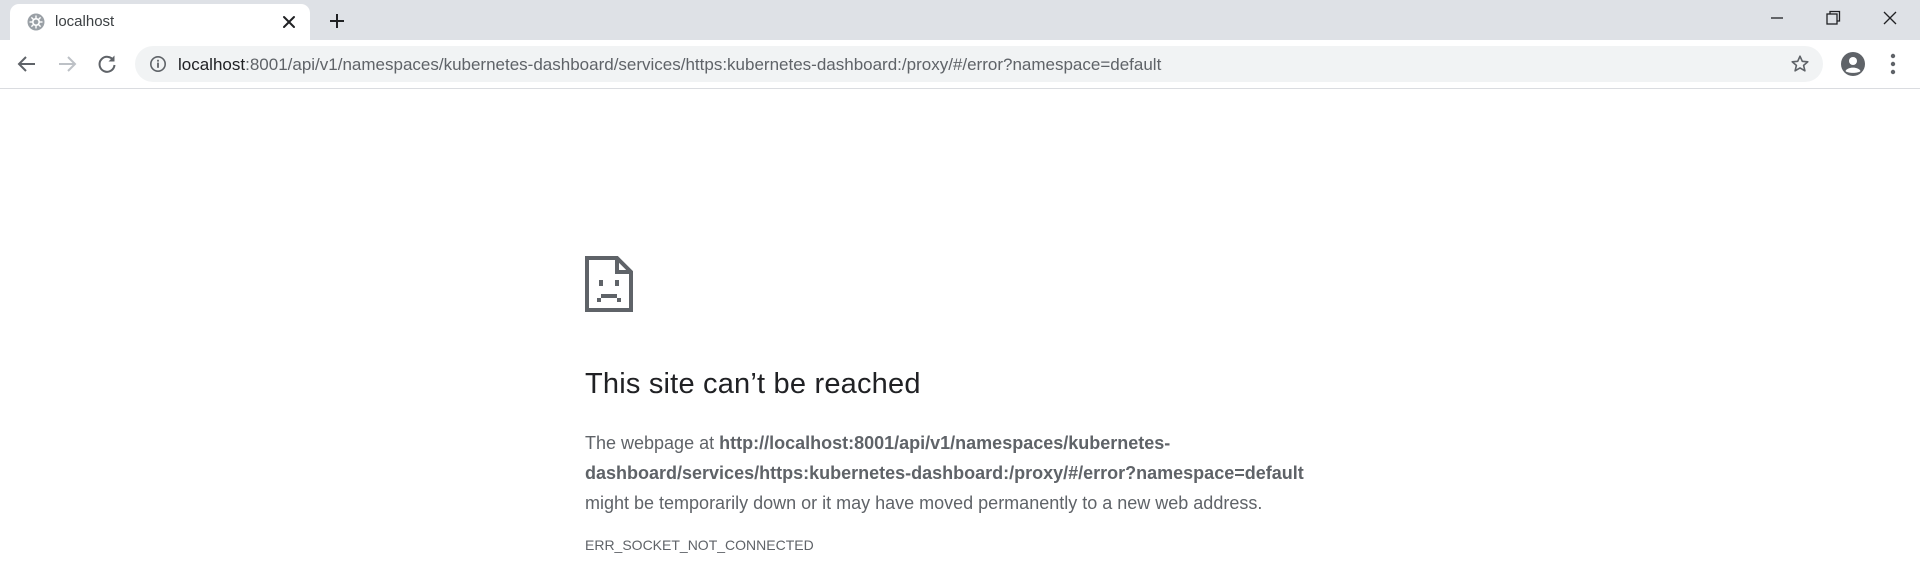 The image size is (1920, 565). Describe the element at coordinates (1800, 64) in the screenshot. I see `bookmark-star-icon` at that location.